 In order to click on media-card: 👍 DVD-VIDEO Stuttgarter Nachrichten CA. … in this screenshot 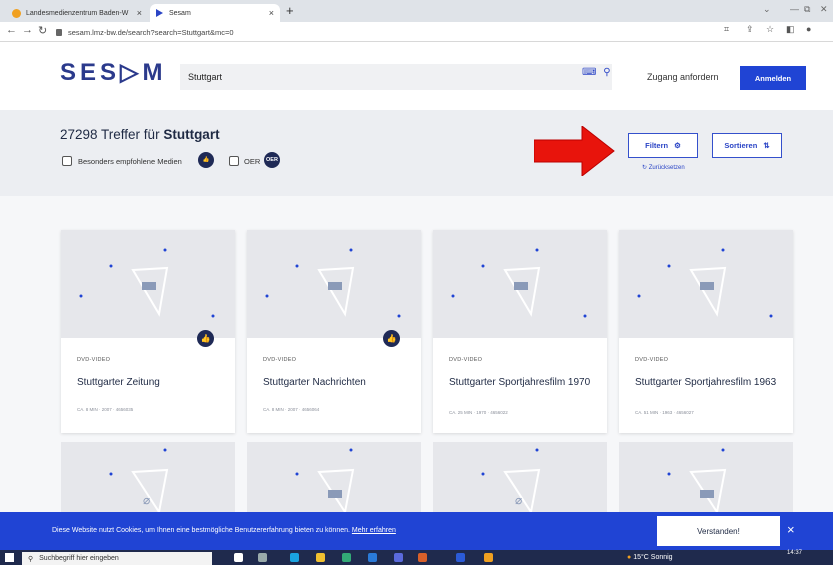, I will do `click(334, 331)`.